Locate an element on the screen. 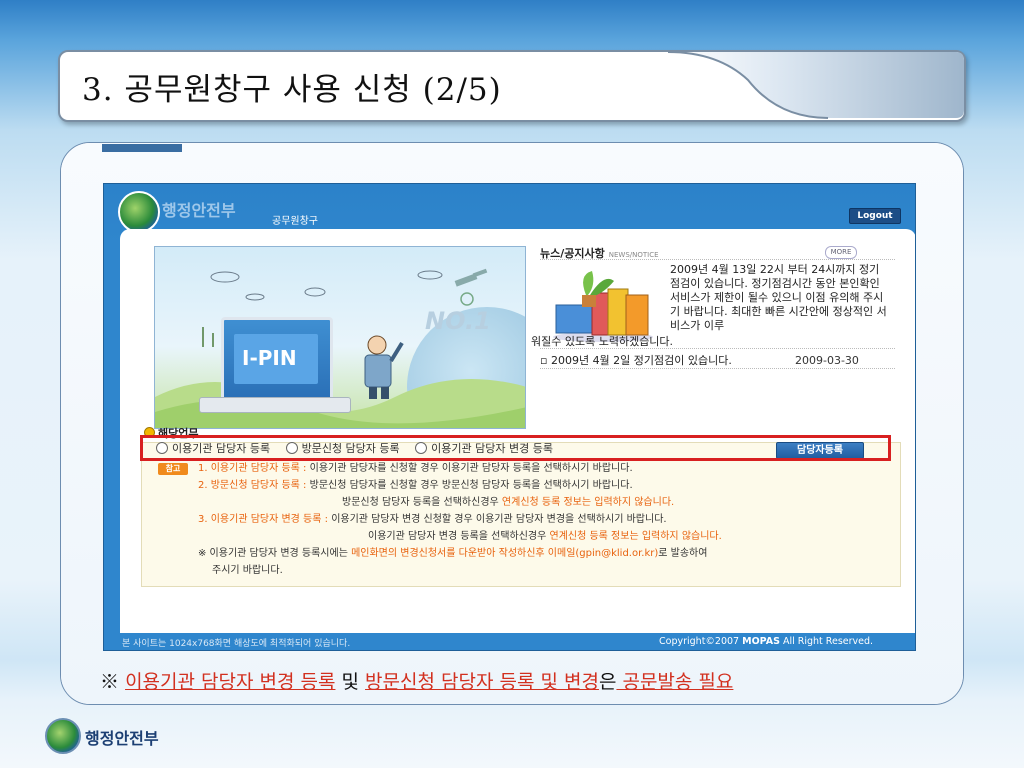 This screenshot has width=1024, height=768. no1-badge: NO.1 is located at coordinates (458, 321).